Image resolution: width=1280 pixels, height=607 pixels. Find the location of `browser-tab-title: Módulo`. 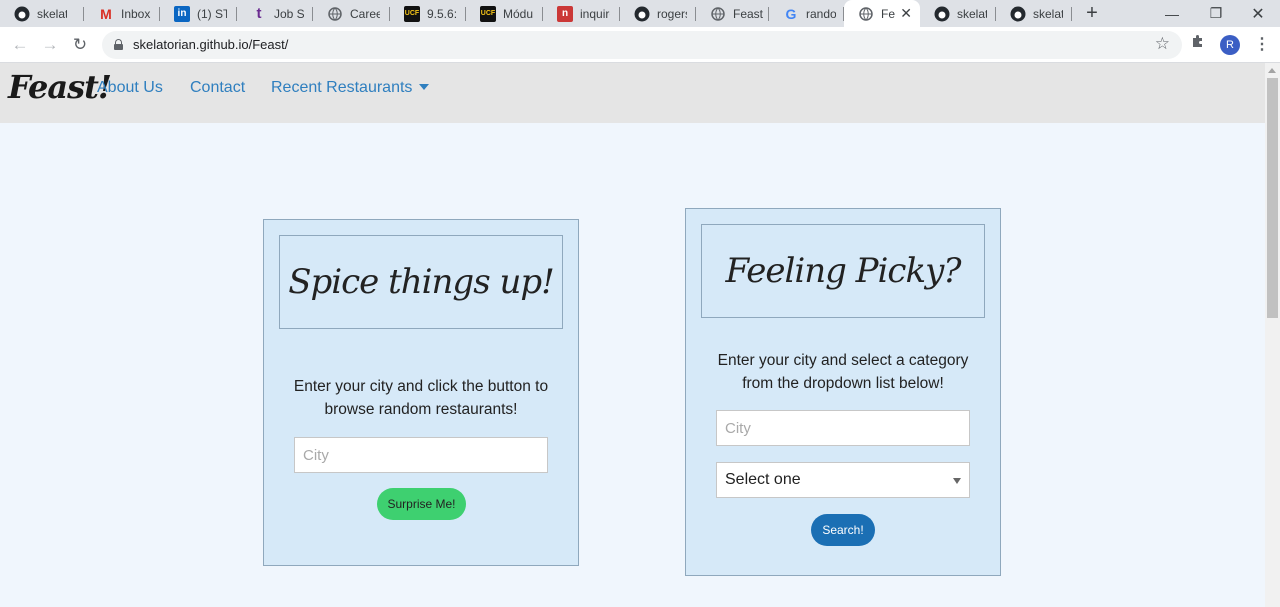

browser-tab-title: Módulo is located at coordinates (518, 13).